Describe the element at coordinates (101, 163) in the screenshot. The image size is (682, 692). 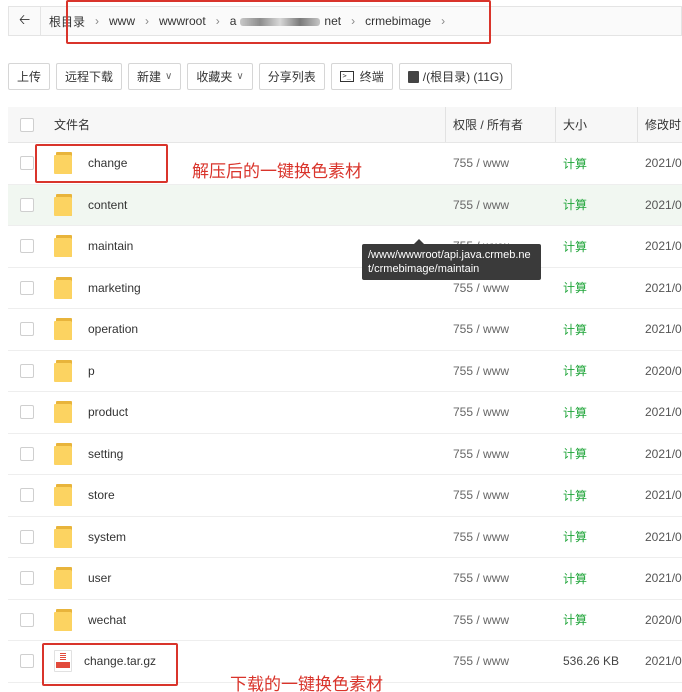
I see `annotation-box-change-folder` at that location.